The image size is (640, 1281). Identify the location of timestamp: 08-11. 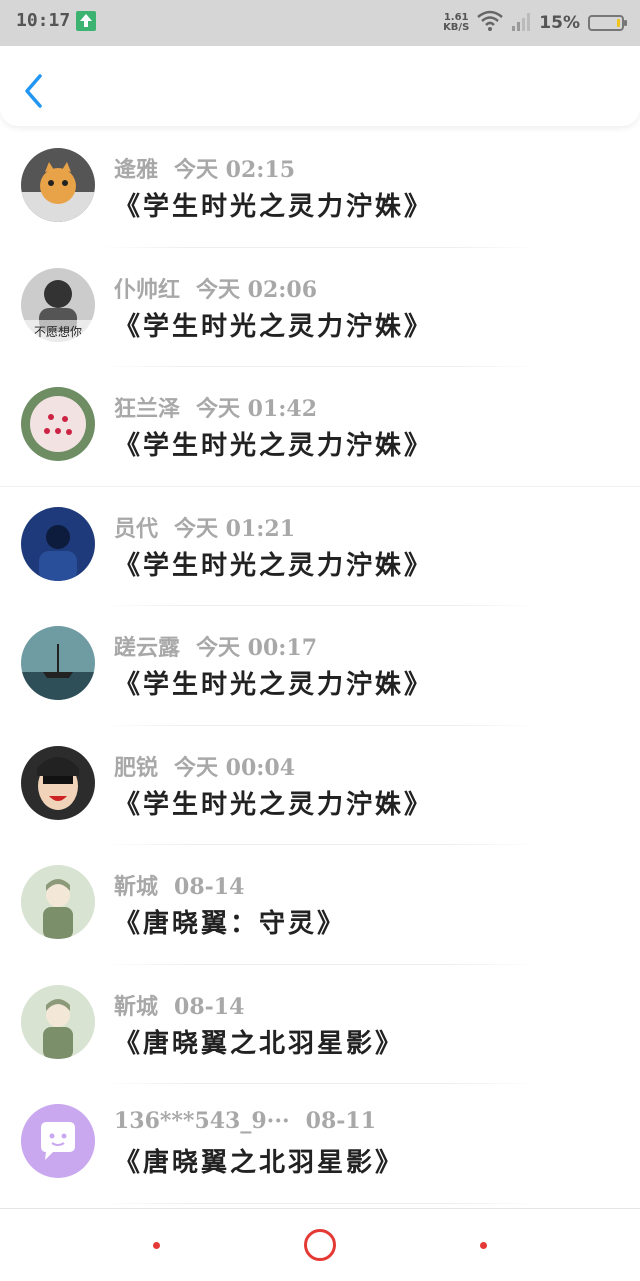
(341, 1121).